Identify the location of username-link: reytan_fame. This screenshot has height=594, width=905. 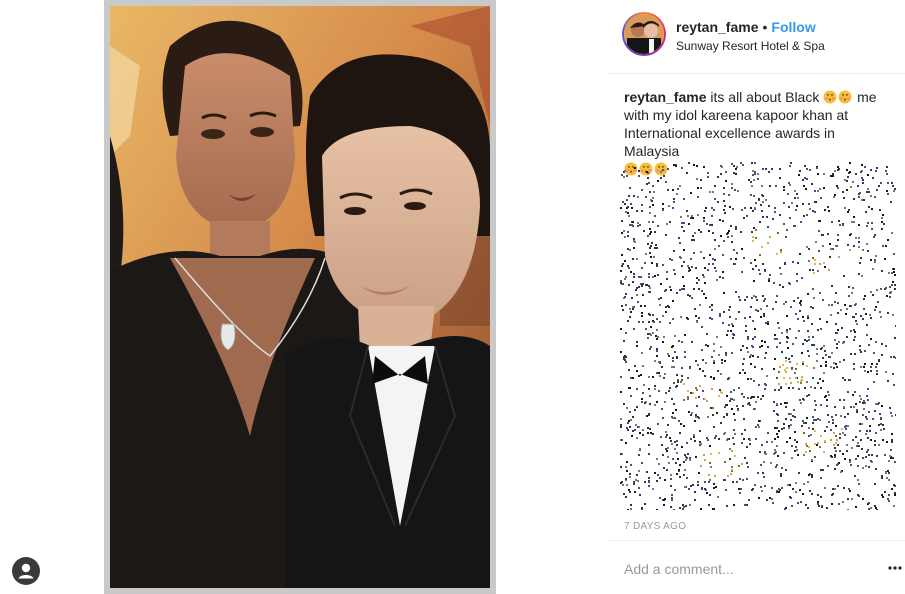
(717, 27).